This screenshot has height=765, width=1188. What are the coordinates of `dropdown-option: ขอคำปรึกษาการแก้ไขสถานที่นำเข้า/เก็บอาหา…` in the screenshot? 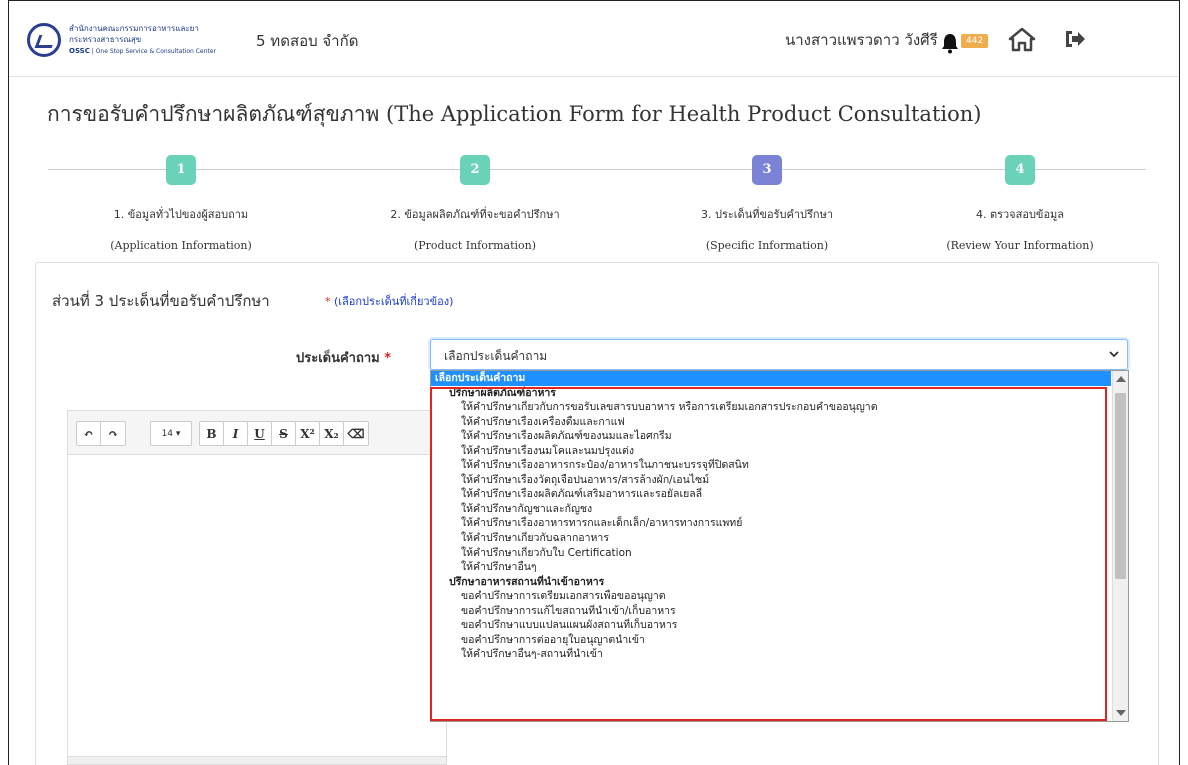 It's located at (771, 611).